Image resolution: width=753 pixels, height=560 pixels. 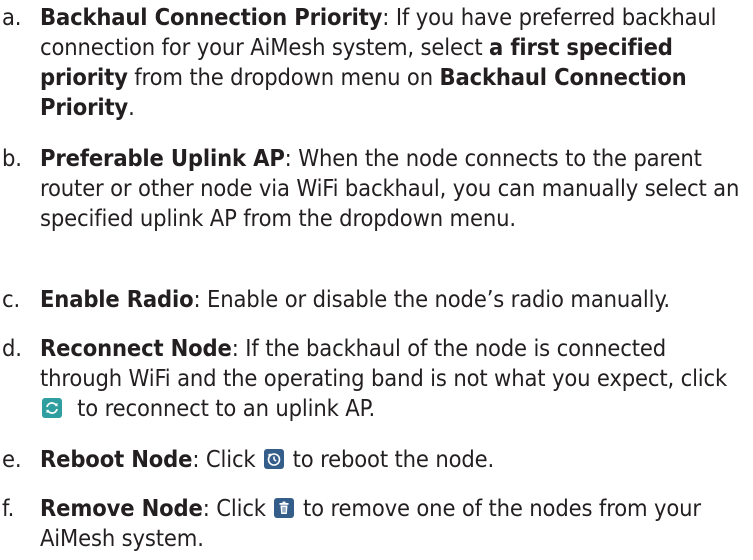 What do you see at coordinates (211, 17) in the screenshot?
I see `term: Backhaul Connection Priority` at bounding box center [211, 17].